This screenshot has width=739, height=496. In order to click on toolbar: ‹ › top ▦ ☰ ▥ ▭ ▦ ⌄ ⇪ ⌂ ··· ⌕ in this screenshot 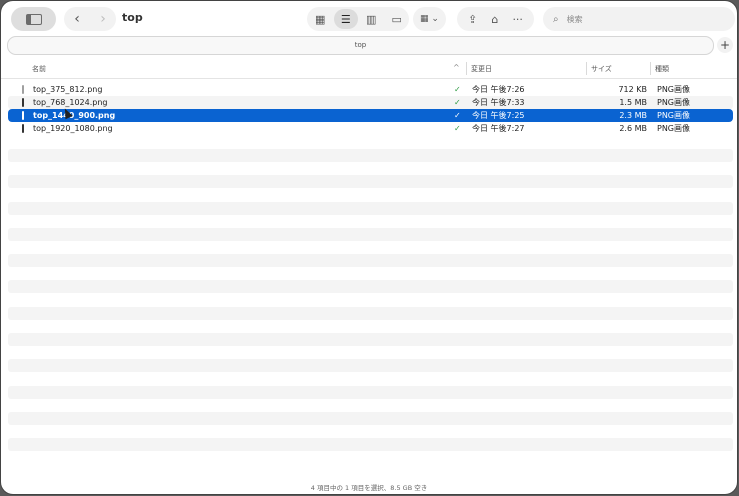, I will do `click(369, 19)`.